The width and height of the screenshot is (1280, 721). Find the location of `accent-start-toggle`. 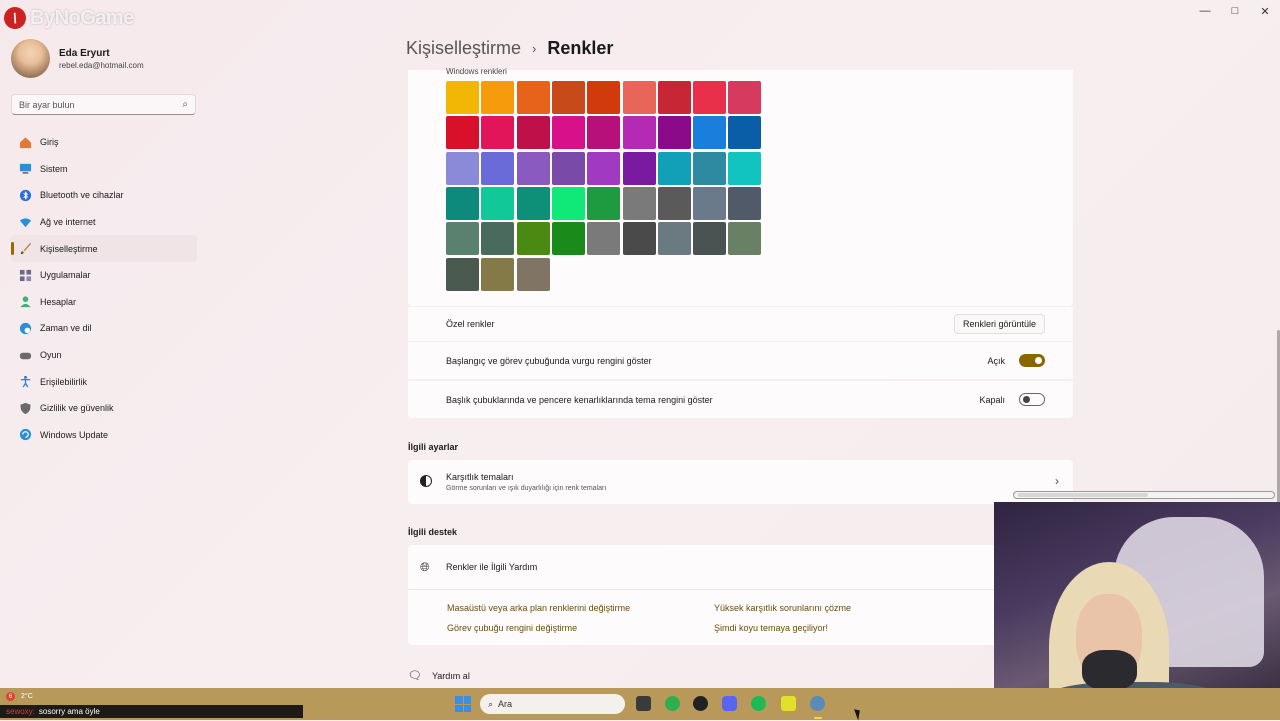

accent-start-toggle is located at coordinates (1032, 360).